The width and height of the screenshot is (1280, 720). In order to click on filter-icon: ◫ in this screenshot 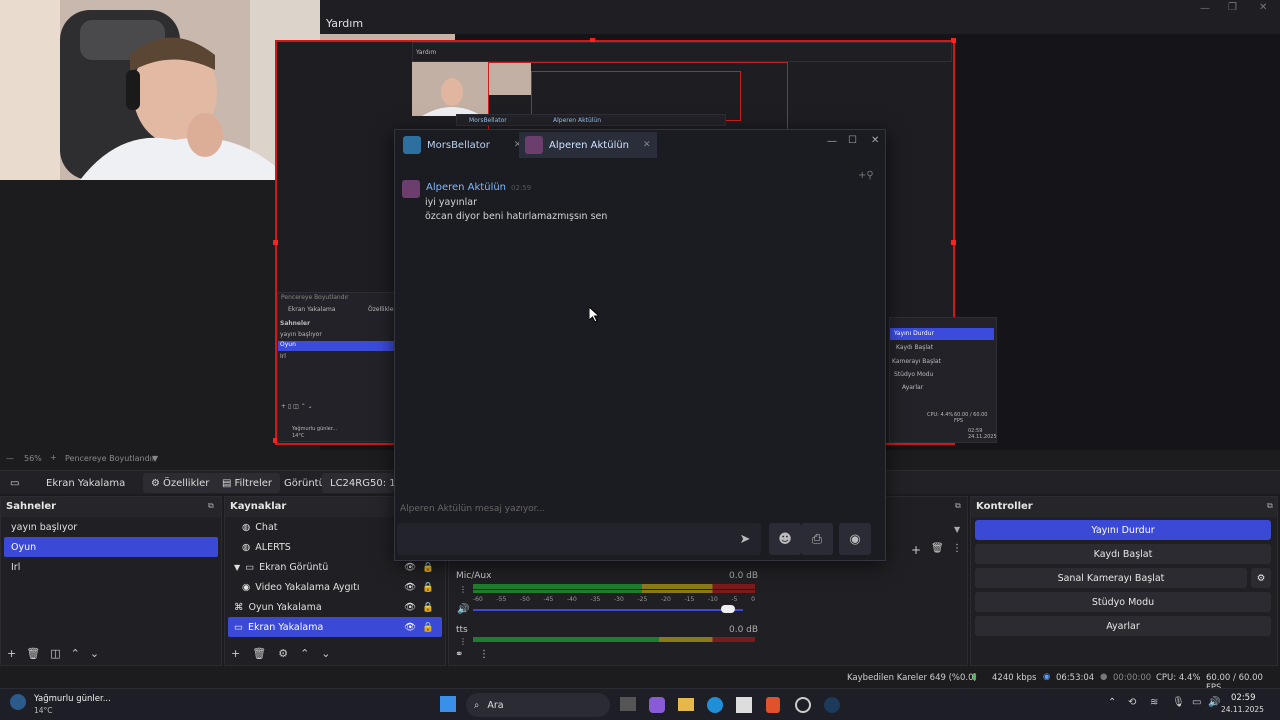, I will do `click(55, 653)`.